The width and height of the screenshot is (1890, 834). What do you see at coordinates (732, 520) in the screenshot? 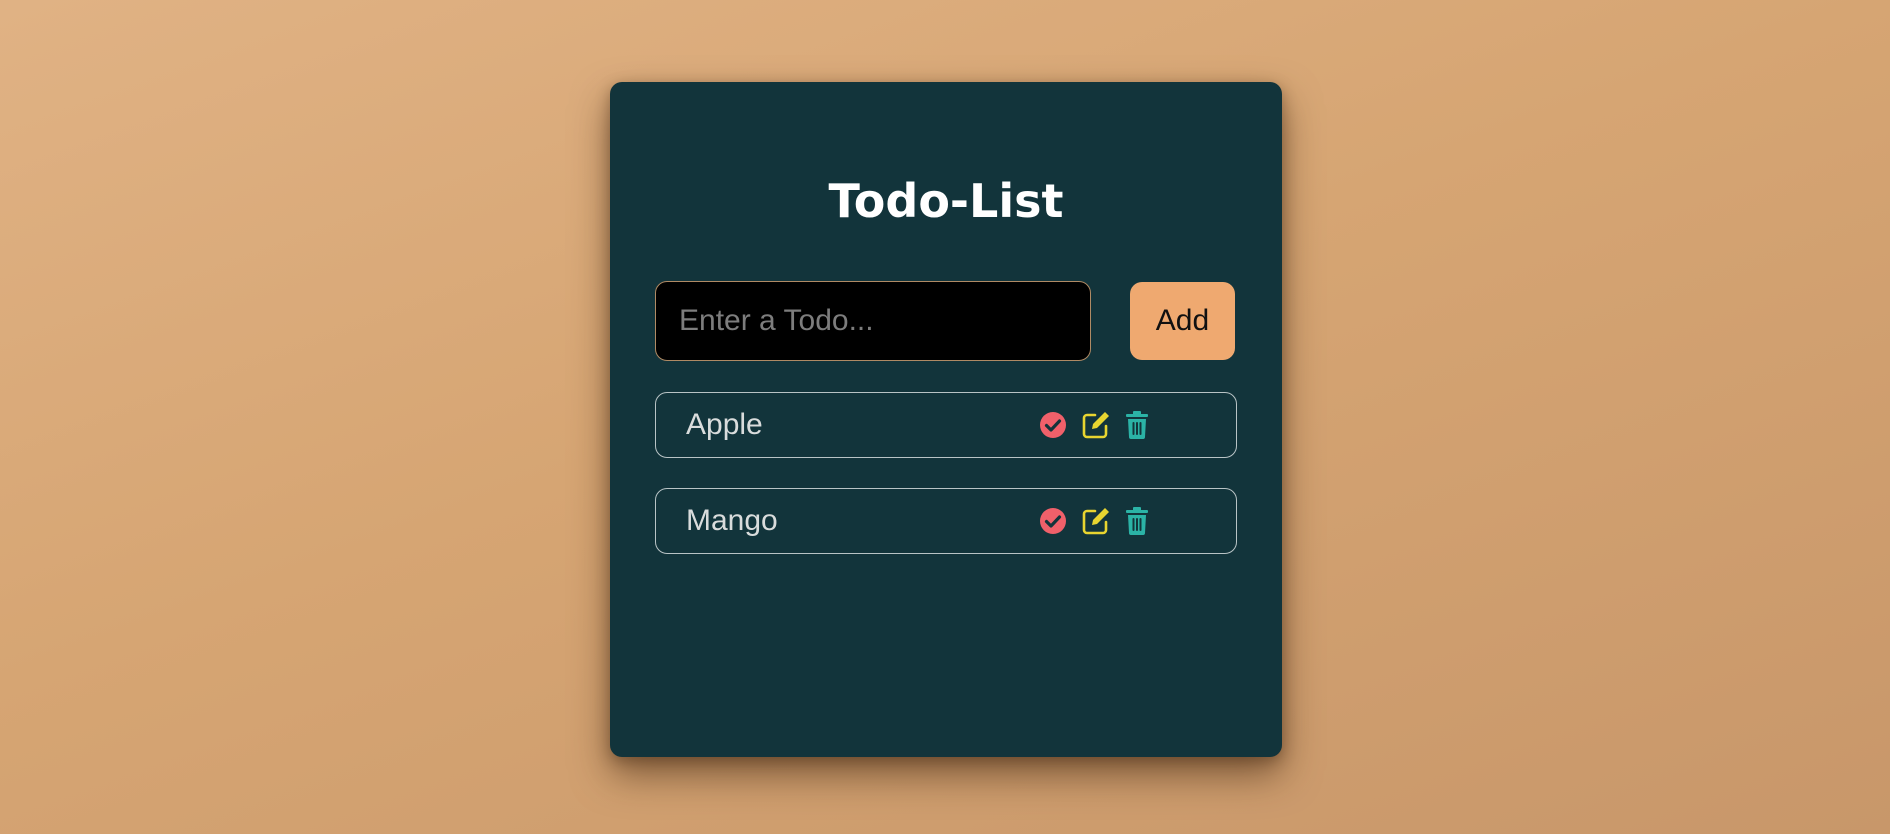
I see `todo-text: Mango` at bounding box center [732, 520].